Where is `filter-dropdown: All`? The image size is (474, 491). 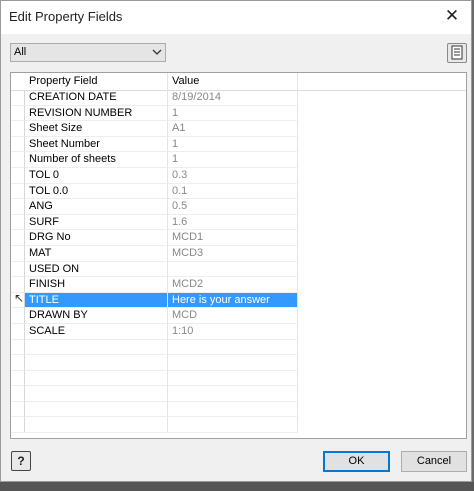 filter-dropdown: All is located at coordinates (88, 52).